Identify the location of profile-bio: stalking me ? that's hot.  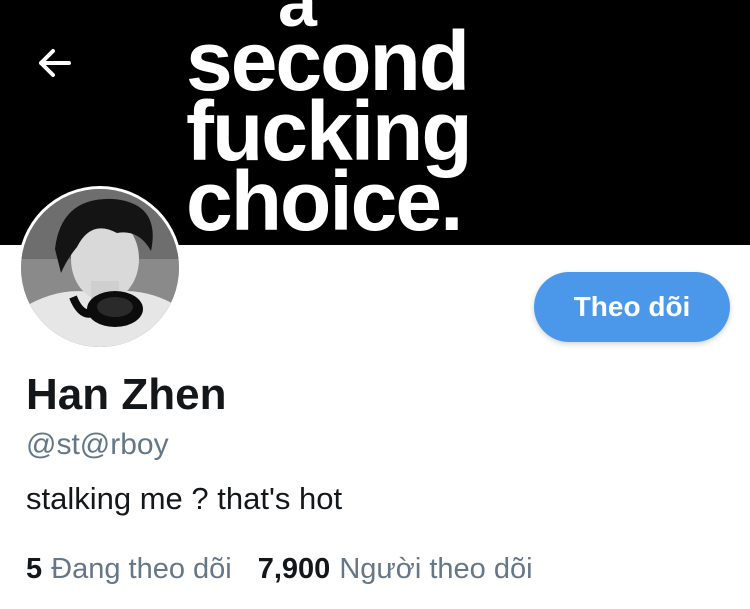
(184, 498).